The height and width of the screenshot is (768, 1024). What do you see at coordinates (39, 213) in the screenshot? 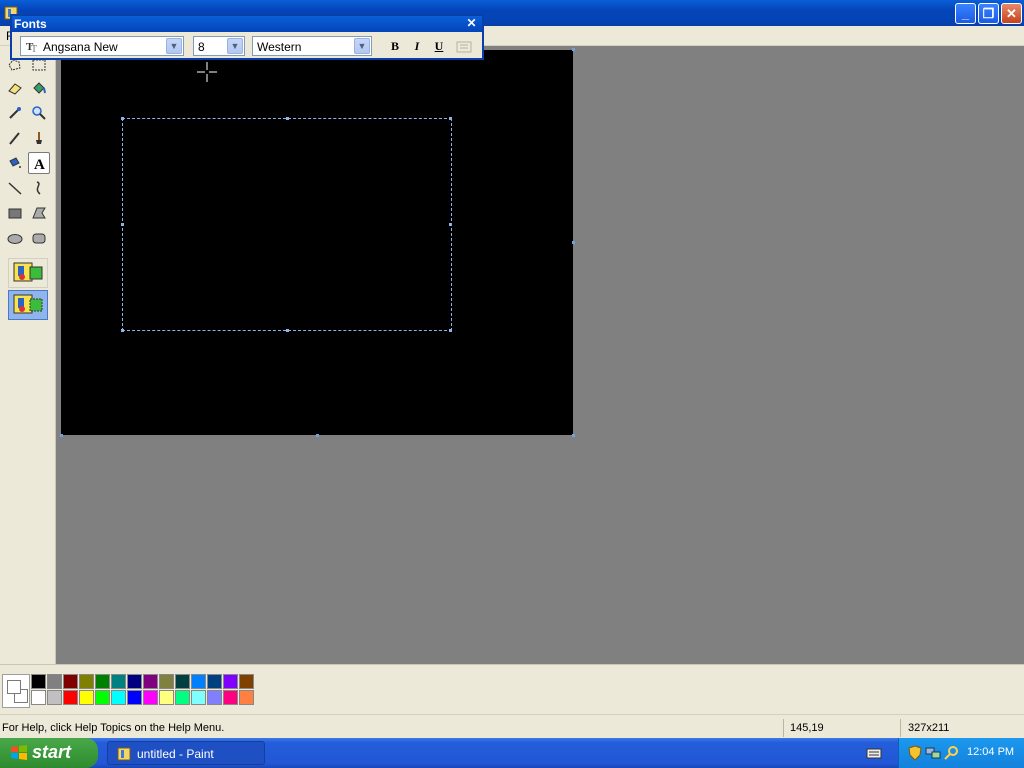
I see `polygon-tool` at bounding box center [39, 213].